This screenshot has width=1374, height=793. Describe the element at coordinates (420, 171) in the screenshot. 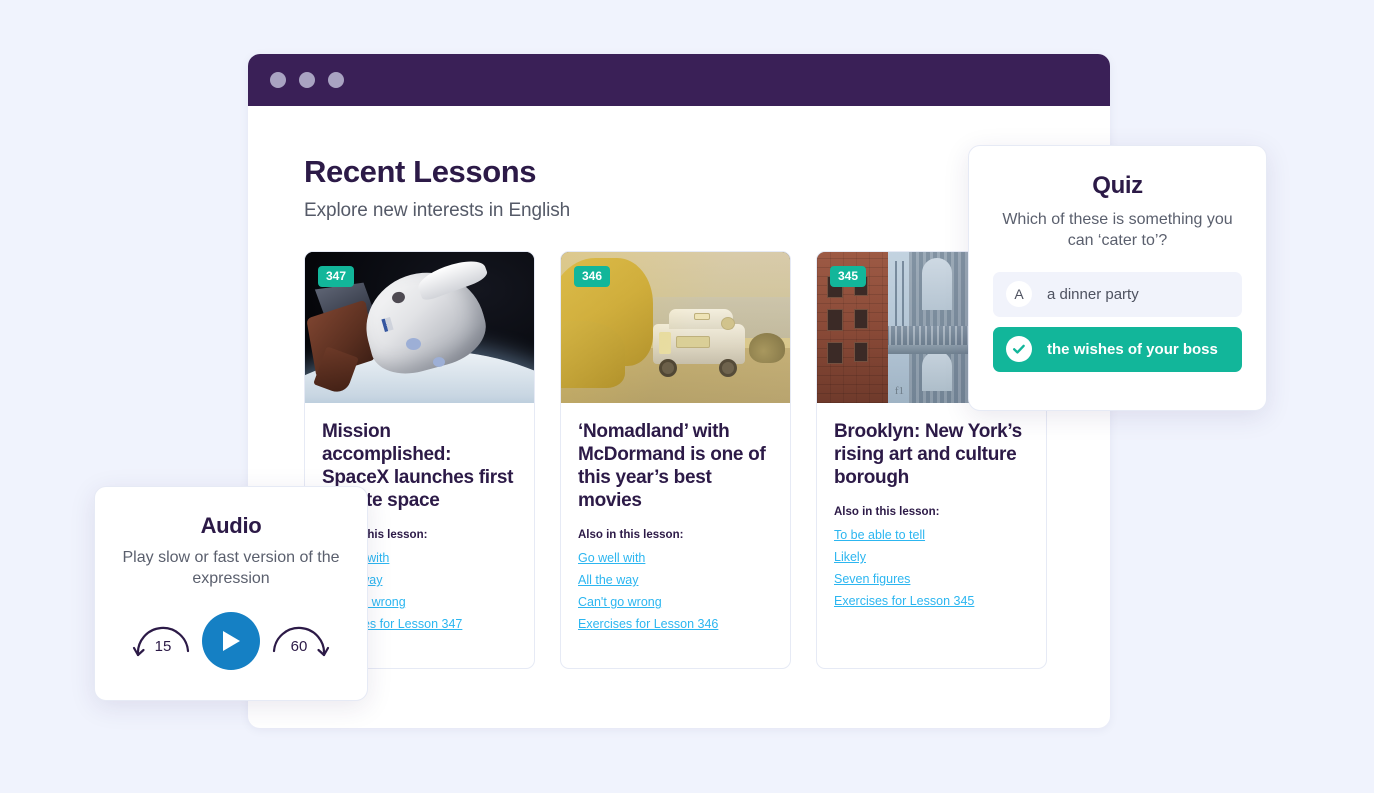

I see `page-title: Recent Lessons` at that location.